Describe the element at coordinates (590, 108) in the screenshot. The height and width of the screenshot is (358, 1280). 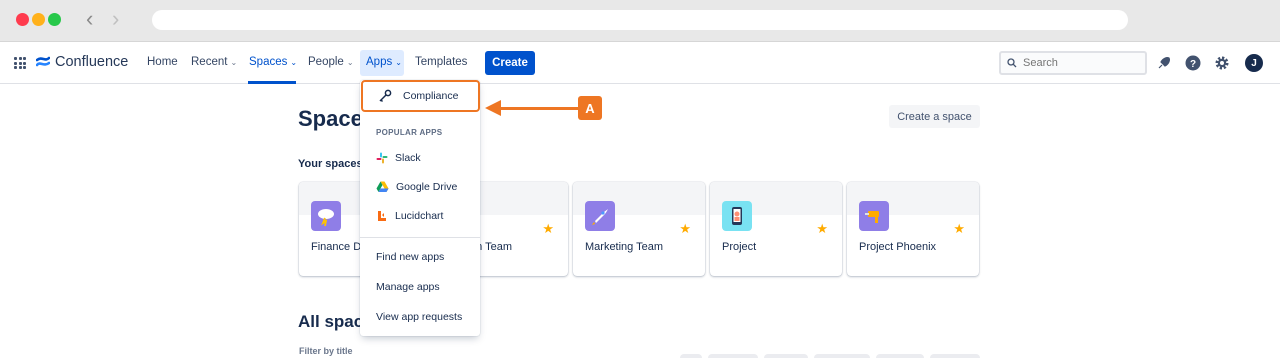
I see `annotation-marker: A` at that location.